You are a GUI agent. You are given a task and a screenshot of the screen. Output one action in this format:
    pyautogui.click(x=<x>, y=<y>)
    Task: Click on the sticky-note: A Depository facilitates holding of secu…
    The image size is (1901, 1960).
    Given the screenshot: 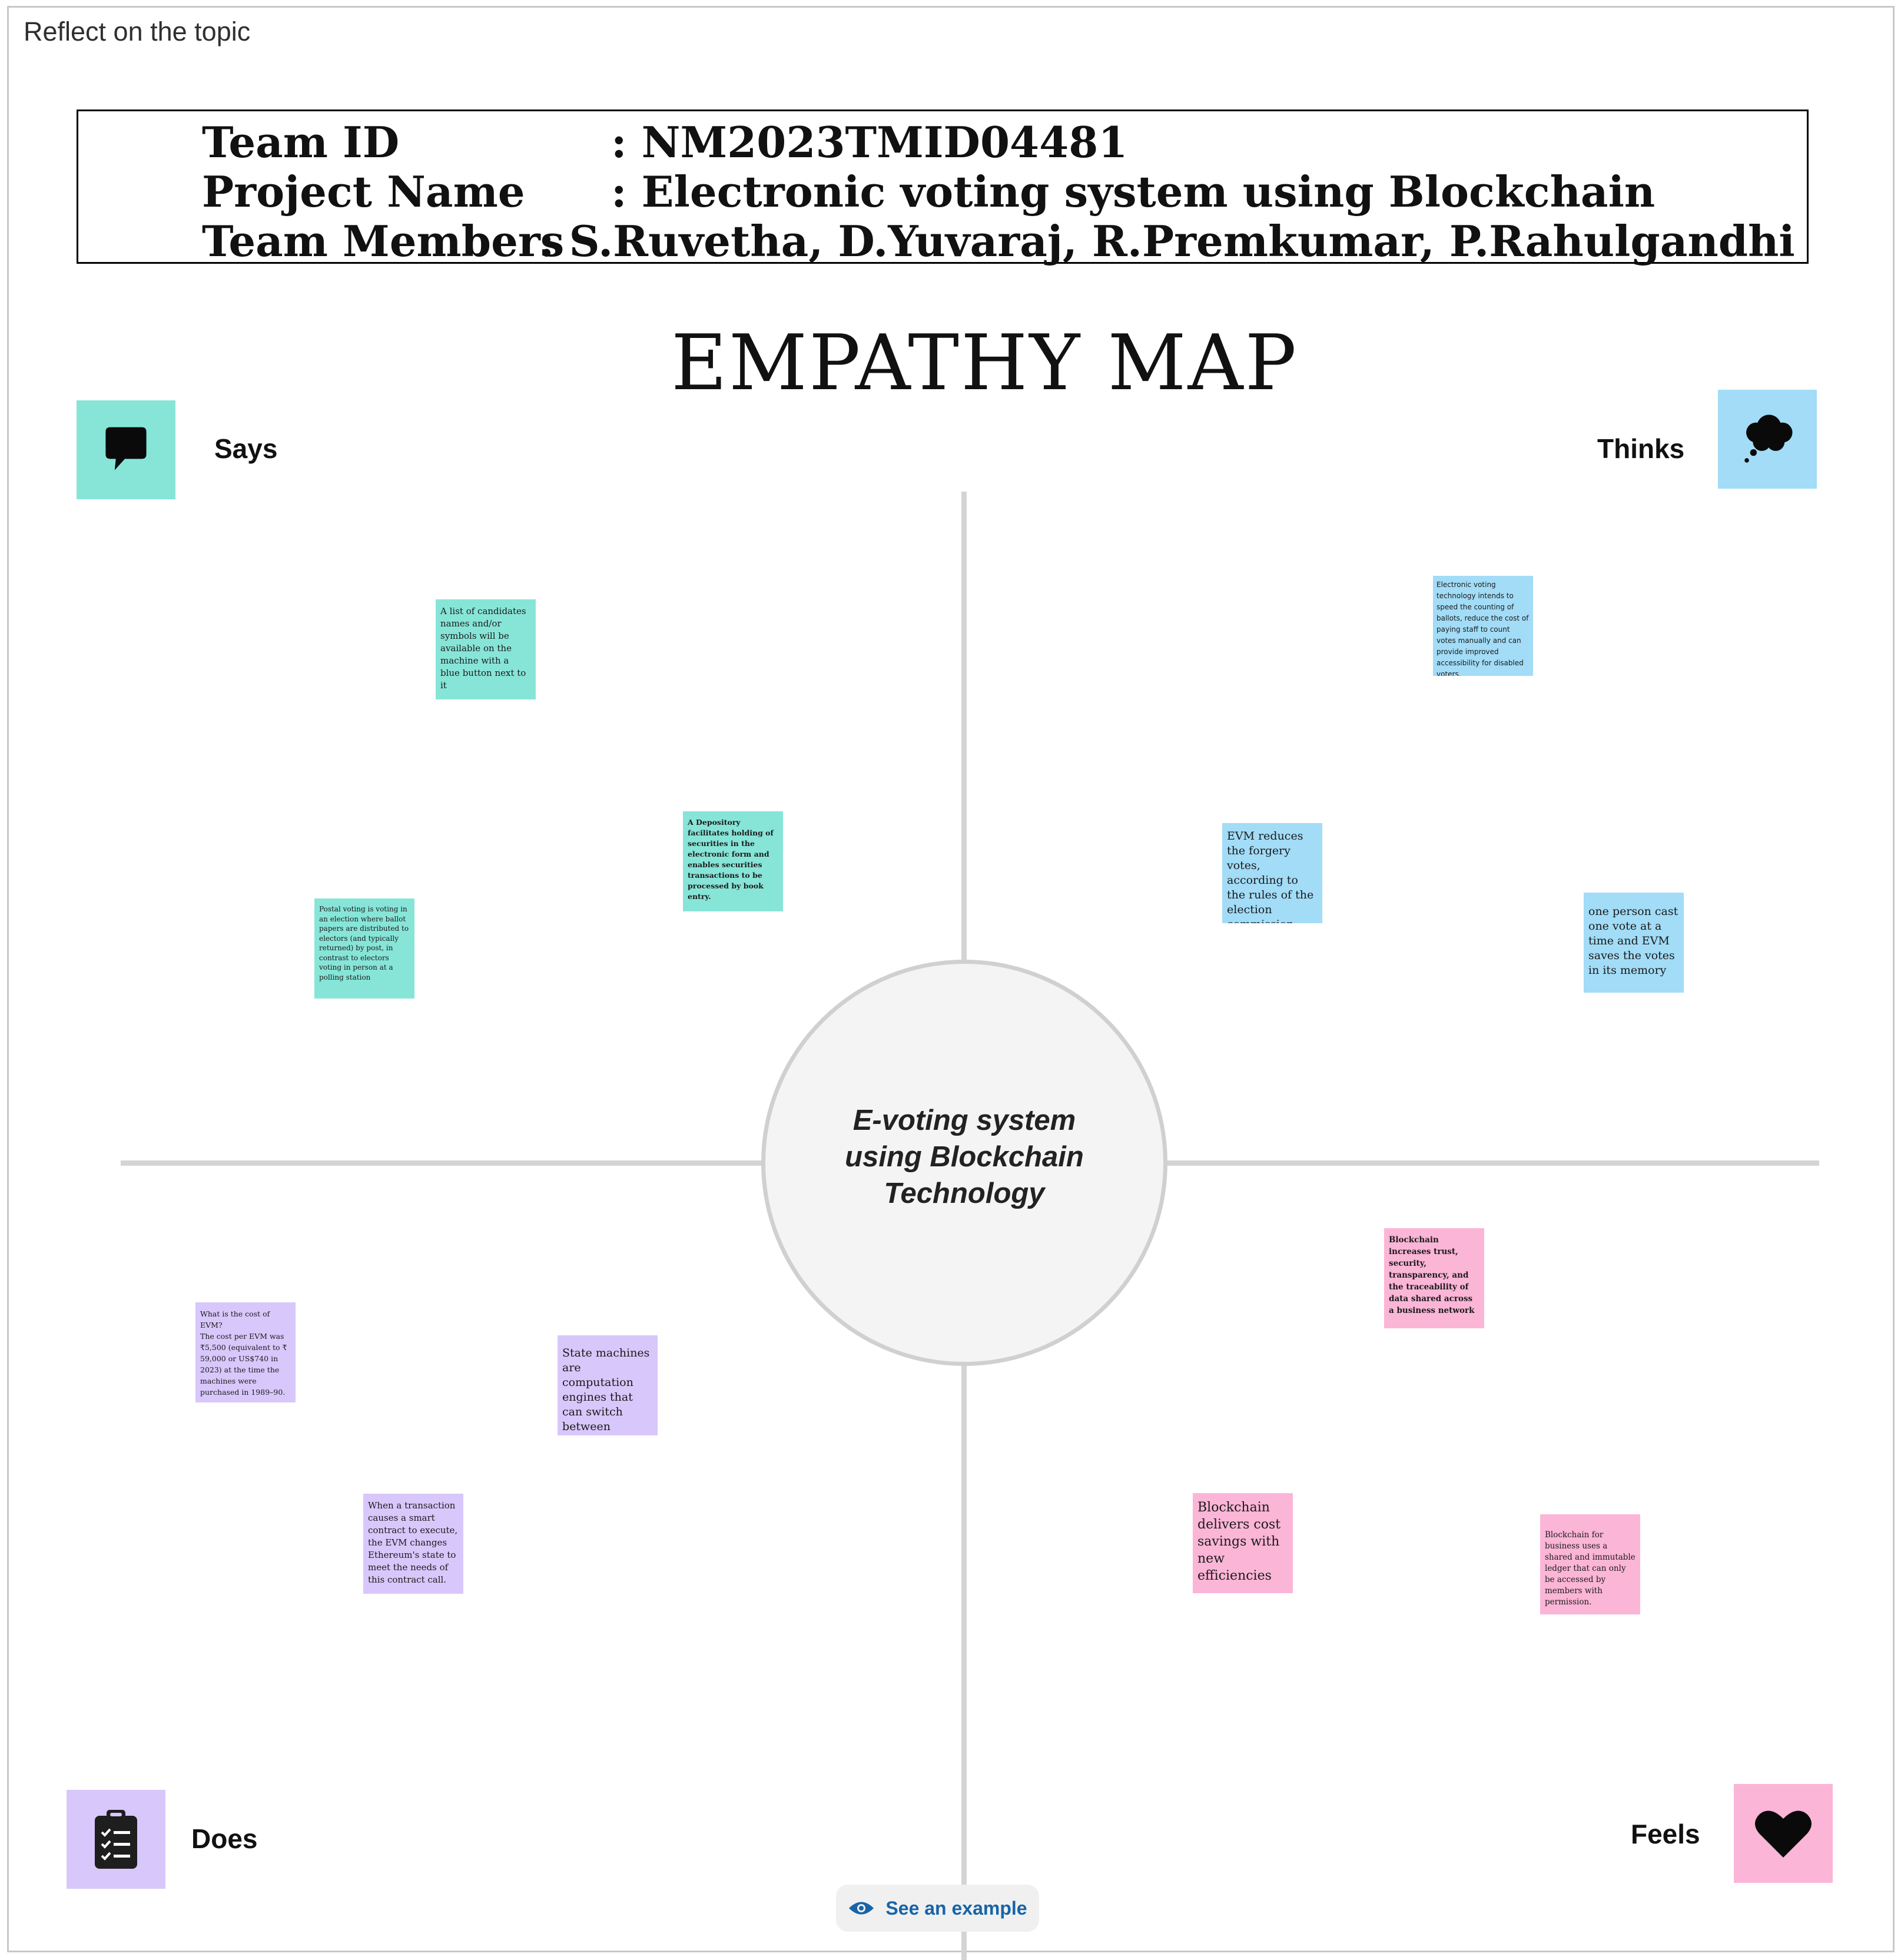 What is the action you would take?
    pyautogui.click(x=733, y=861)
    